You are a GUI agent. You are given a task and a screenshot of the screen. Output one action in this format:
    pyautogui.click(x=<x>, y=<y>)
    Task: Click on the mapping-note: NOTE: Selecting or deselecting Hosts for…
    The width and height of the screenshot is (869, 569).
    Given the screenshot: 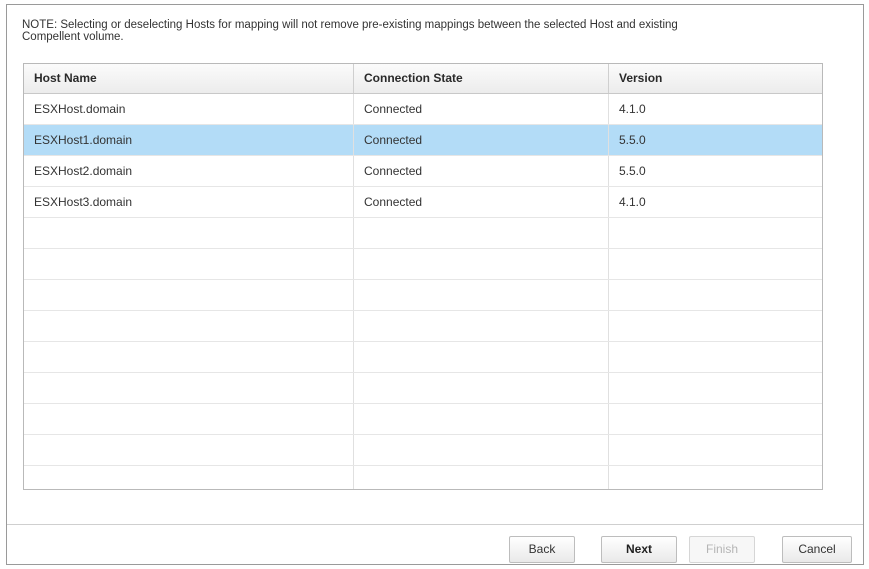 What is the action you would take?
    pyautogui.click(x=350, y=31)
    